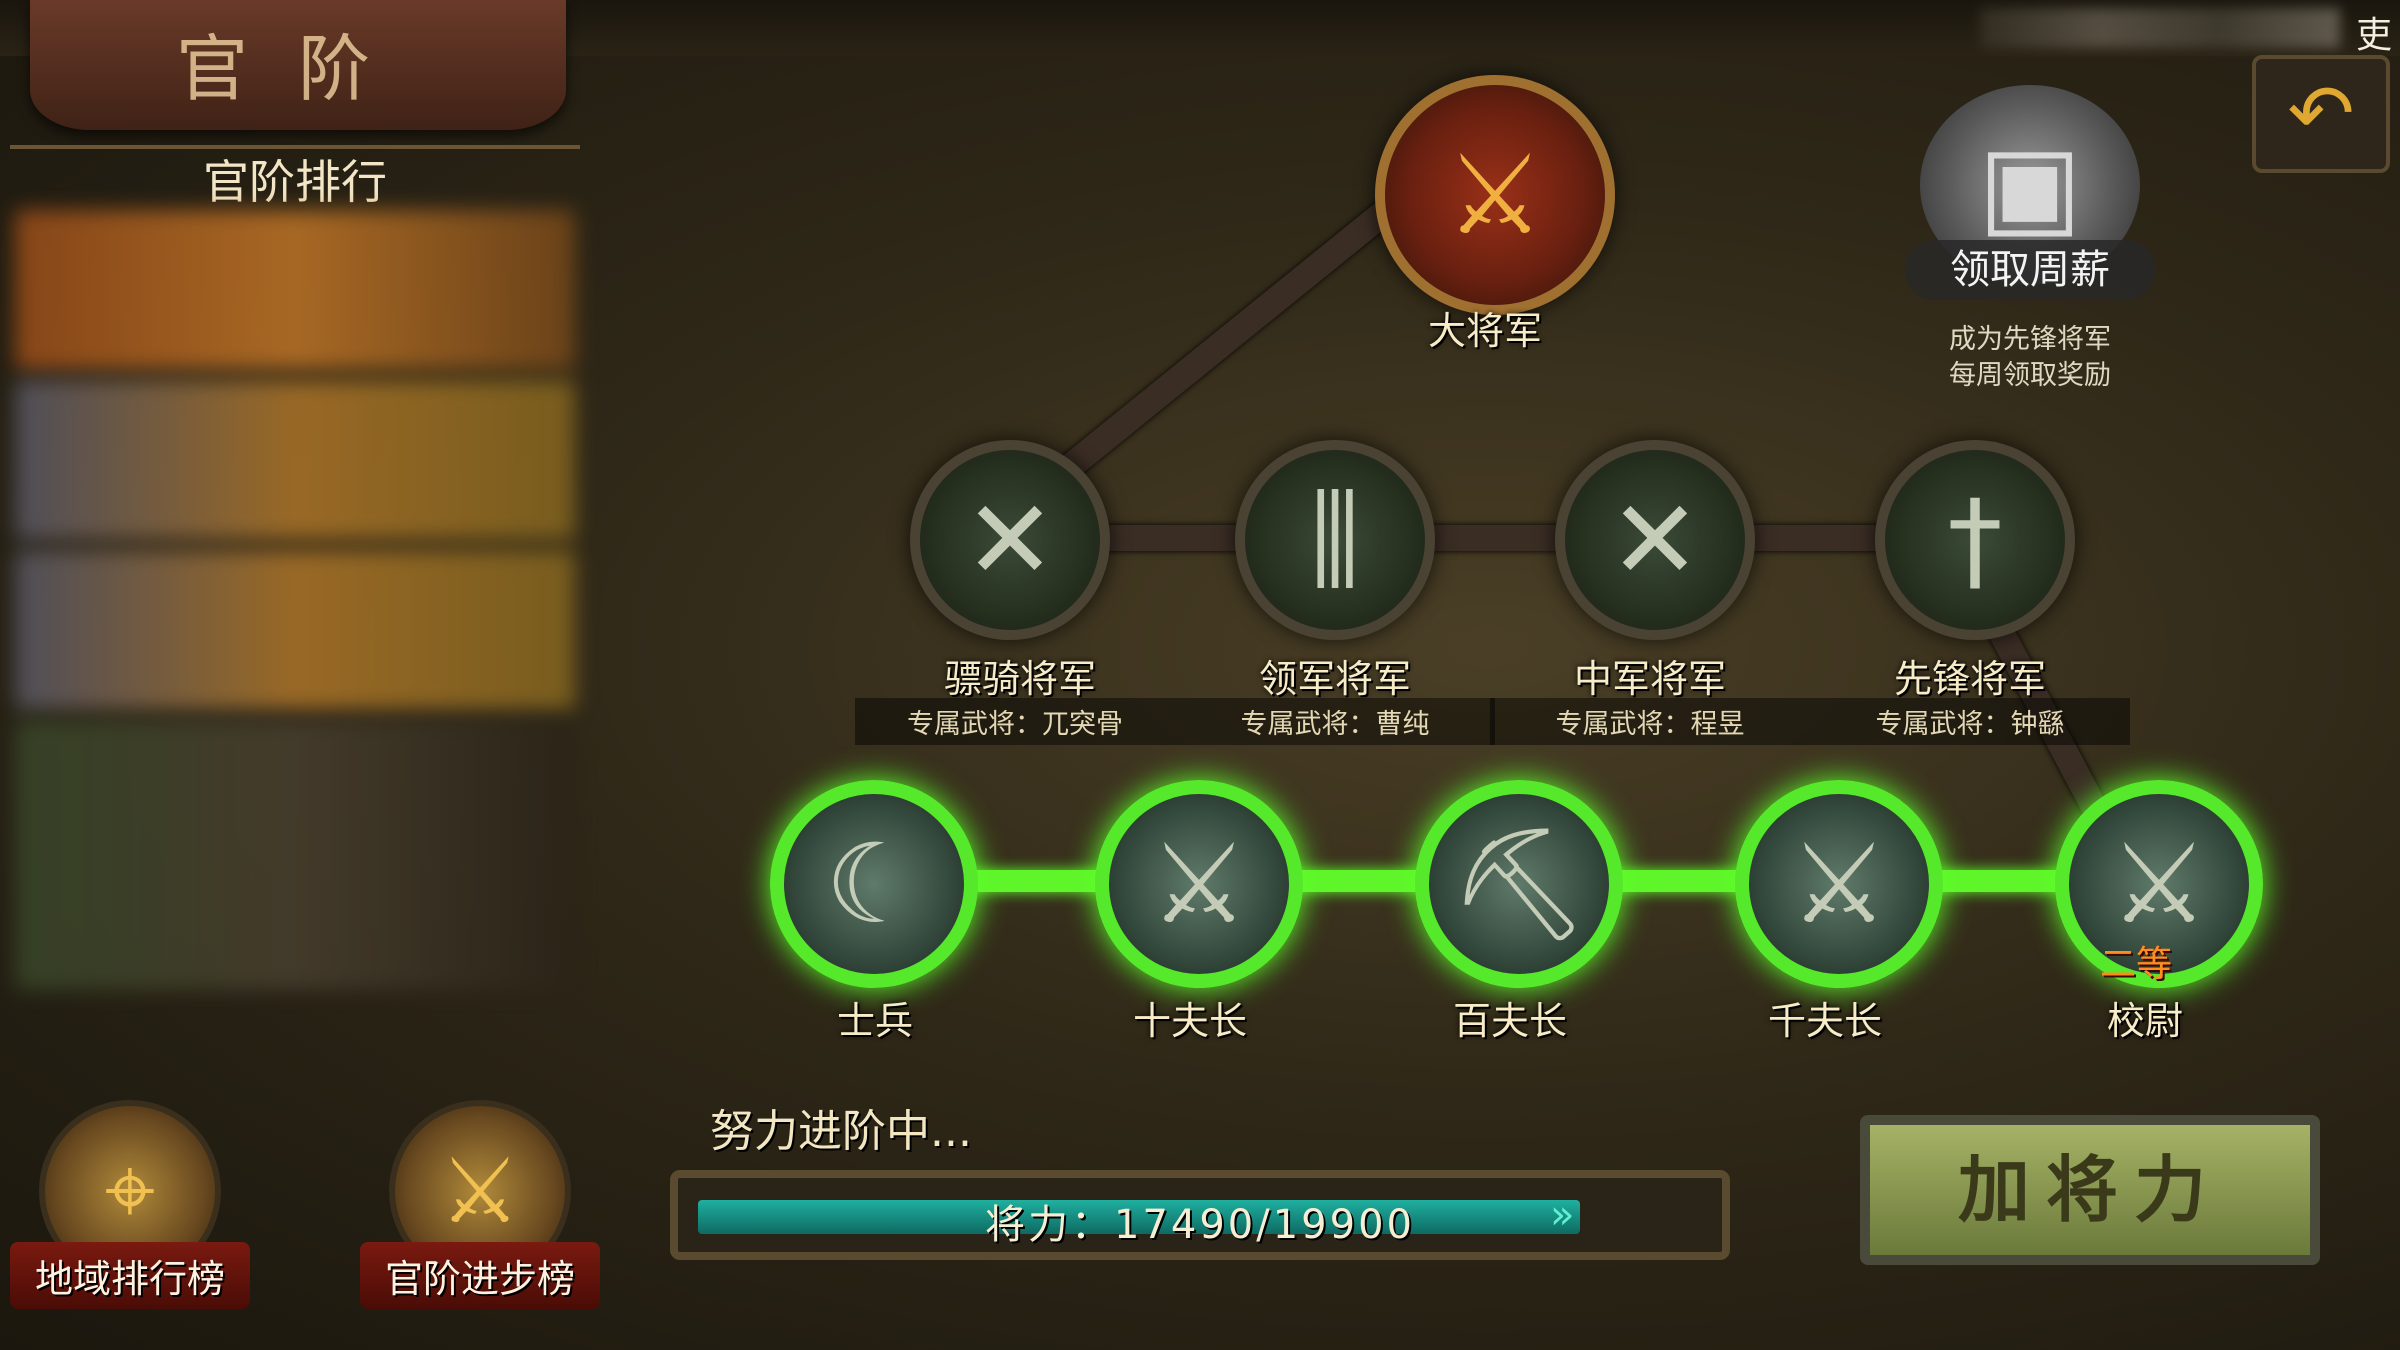  What do you see at coordinates (480, 1204) in the screenshot?
I see `advance-ranking-button: ⚔ 官阶进步榜` at bounding box center [480, 1204].